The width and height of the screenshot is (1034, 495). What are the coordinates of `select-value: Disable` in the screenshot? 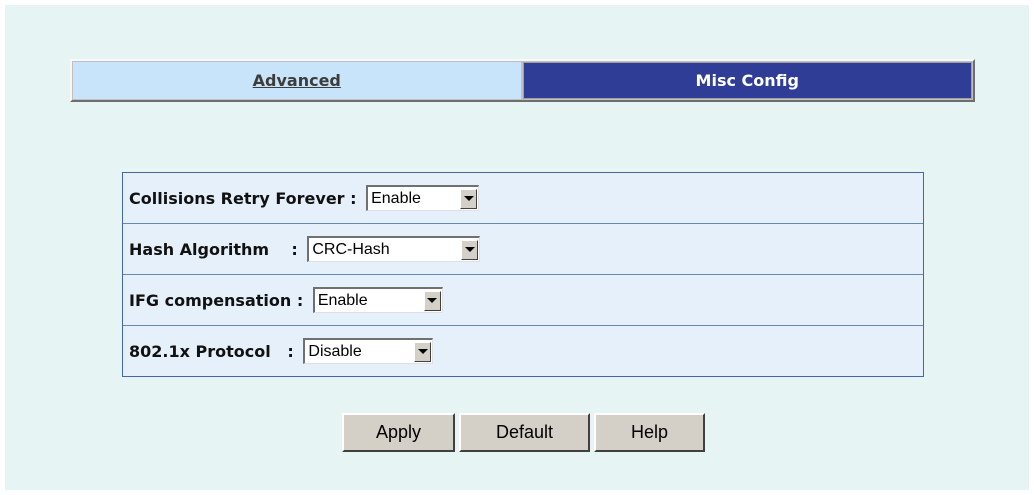 It's located at (335, 351).